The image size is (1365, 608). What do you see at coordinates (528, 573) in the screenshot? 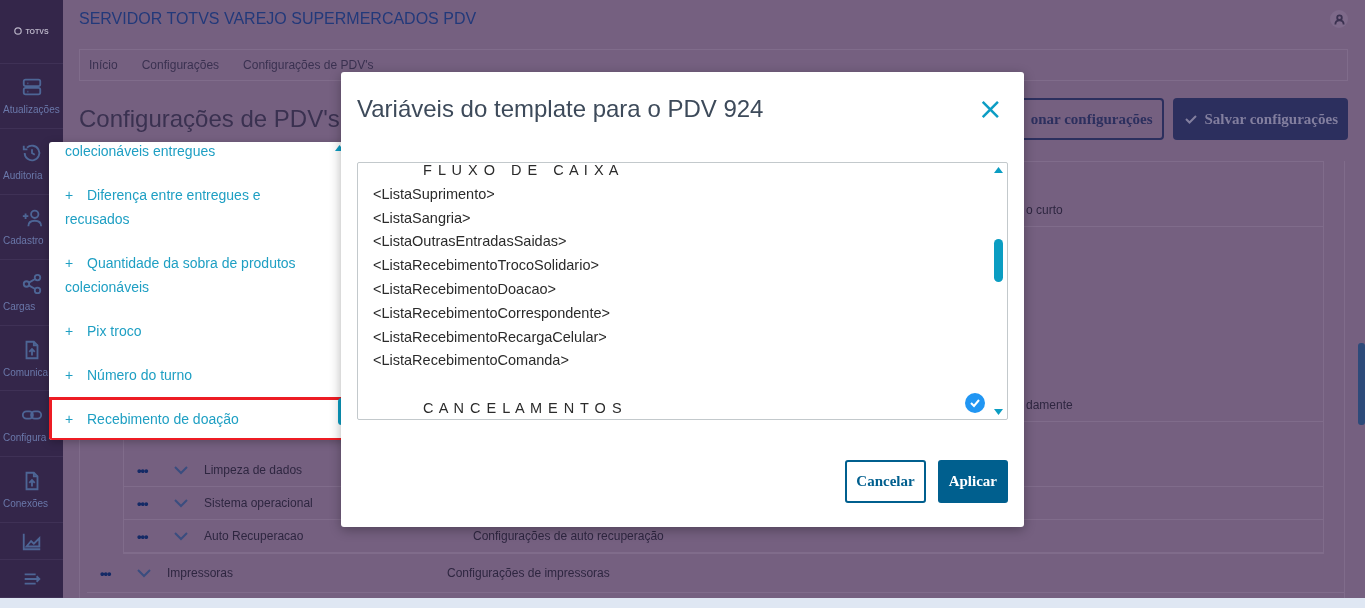
I see `row-description: Configurações de impressoras` at bounding box center [528, 573].